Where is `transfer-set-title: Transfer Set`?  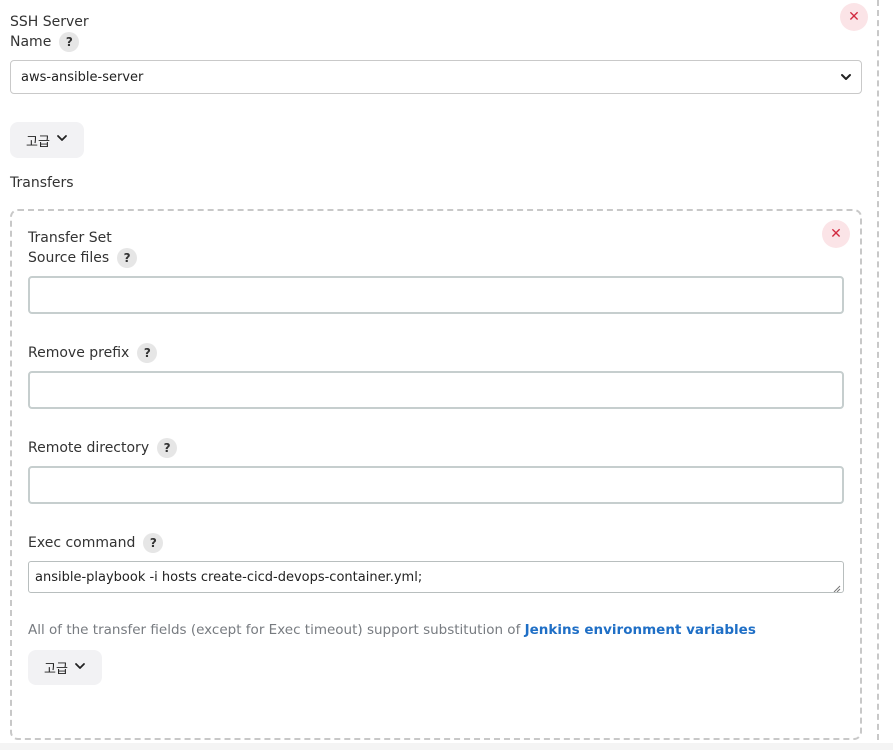
transfer-set-title: Transfer Set is located at coordinates (70, 238).